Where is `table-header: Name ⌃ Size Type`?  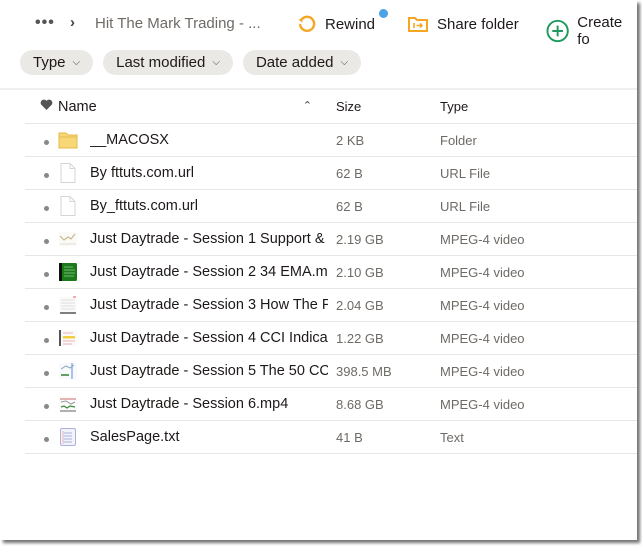
table-header: Name ⌃ Size Type is located at coordinates (331, 107).